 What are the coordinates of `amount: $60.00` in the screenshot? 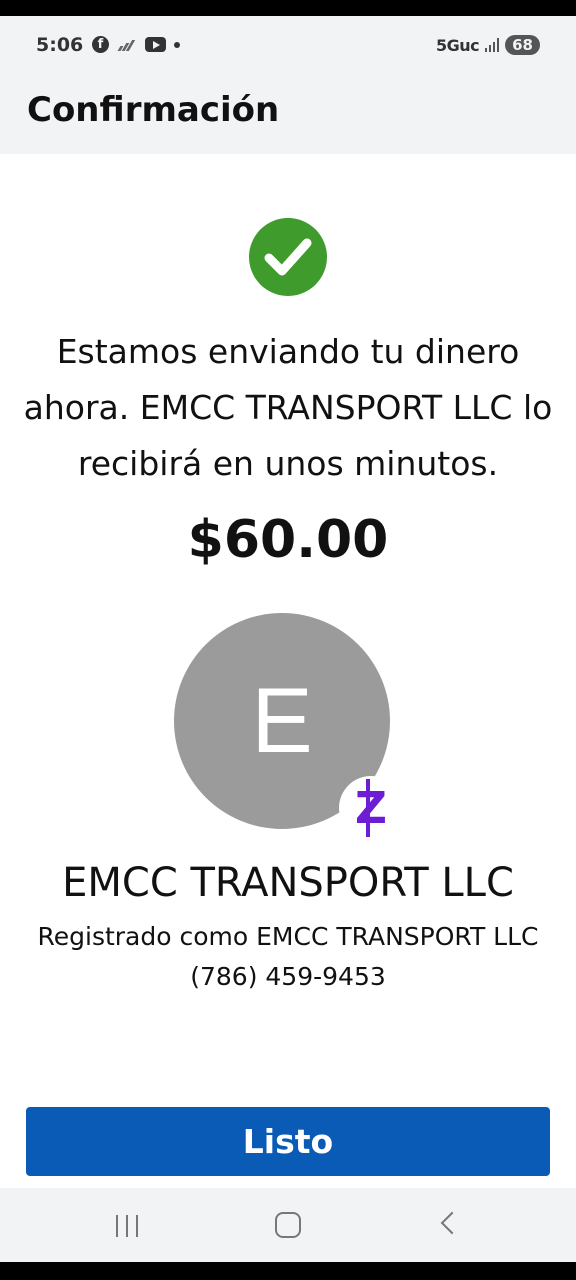 It's located at (288, 540).